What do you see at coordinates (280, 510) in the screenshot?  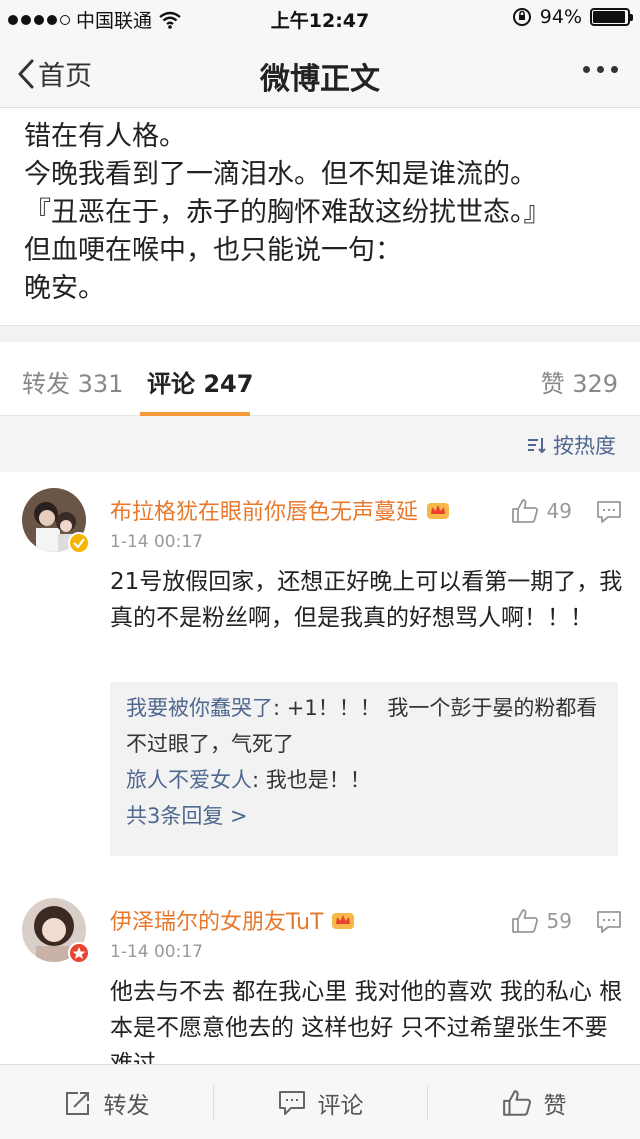 I see `comment-username: 布拉格犹在眼前你唇色无声蔓延` at bounding box center [280, 510].